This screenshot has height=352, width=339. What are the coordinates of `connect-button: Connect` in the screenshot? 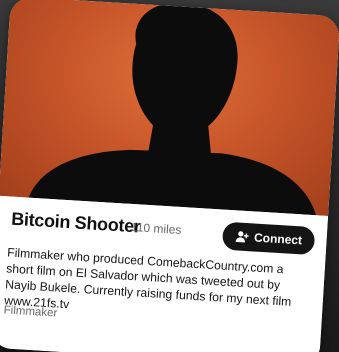 It's located at (268, 238).